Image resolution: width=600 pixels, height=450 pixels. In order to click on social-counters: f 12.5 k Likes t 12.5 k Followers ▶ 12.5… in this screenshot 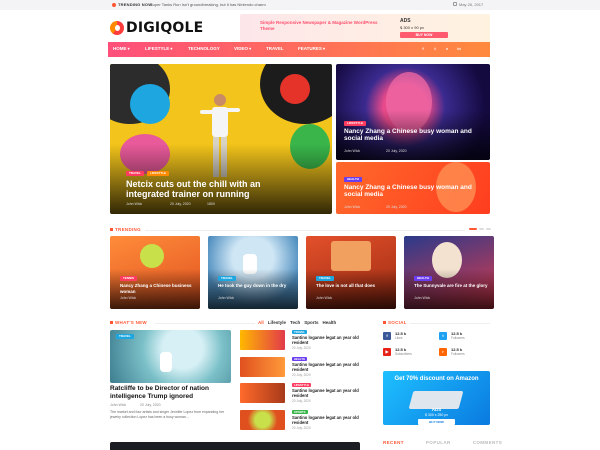, I will do `click(436, 345)`.